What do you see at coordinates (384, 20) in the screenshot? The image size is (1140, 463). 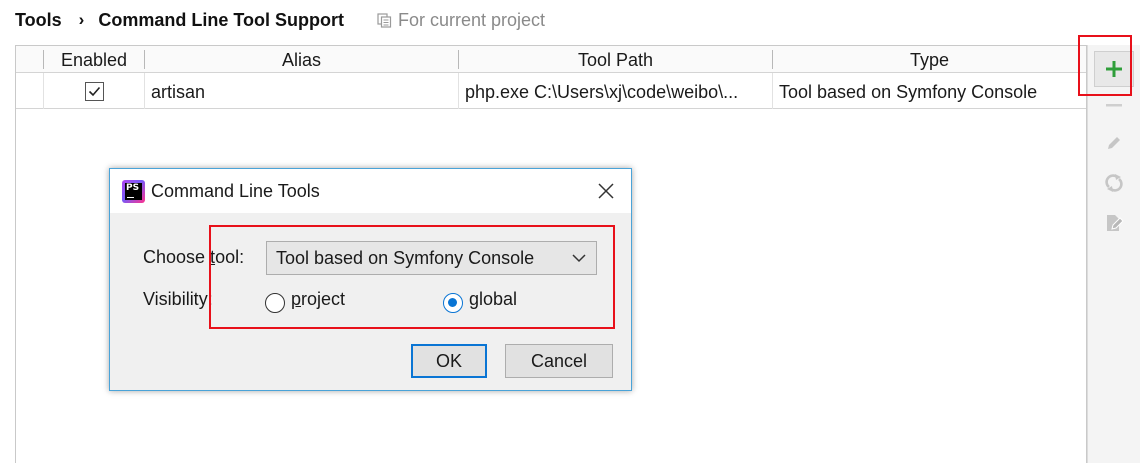 I see `copy-icon` at bounding box center [384, 20].